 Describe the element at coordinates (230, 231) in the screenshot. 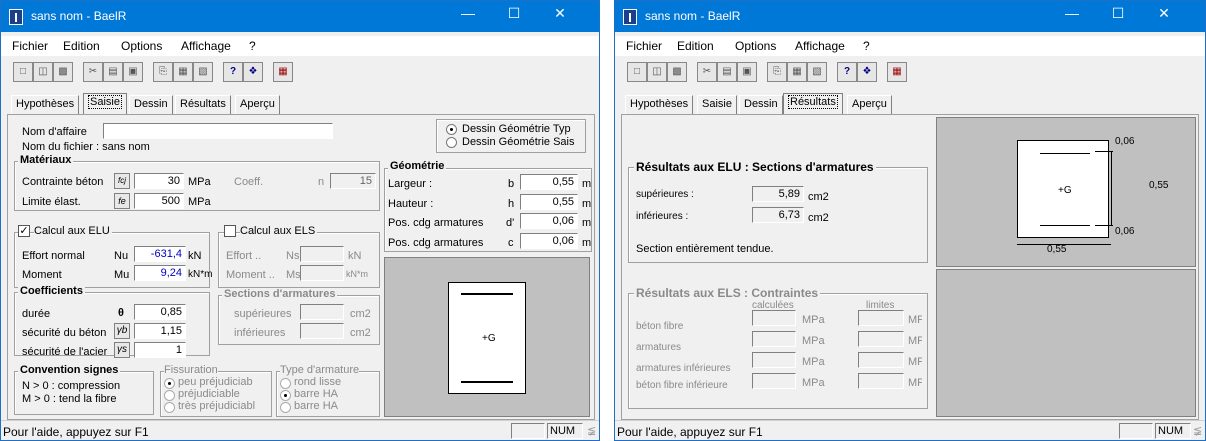

I see `els-checkbox` at that location.